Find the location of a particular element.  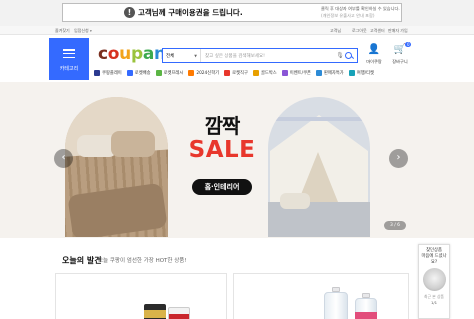

quick-nav-item: 로켓직구 is located at coordinates (236, 73).